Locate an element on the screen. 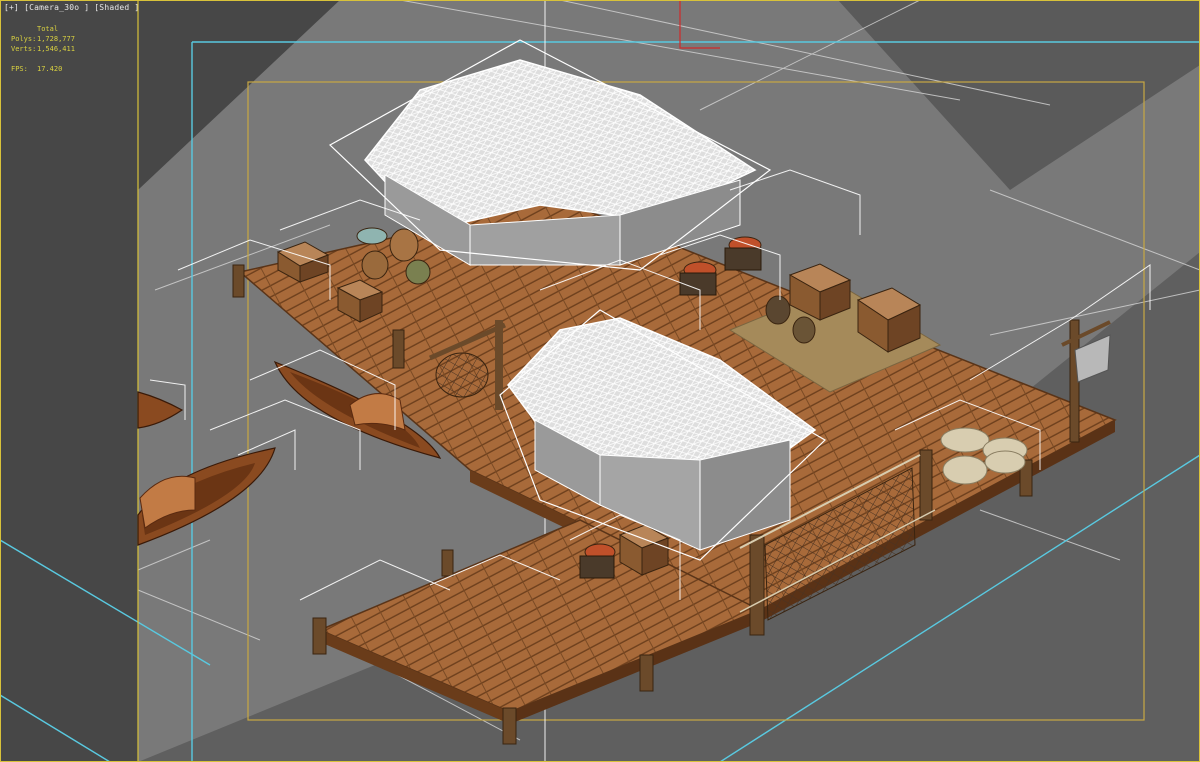 Image resolution: width=1200 pixels, height=762 pixels. stats-header: Total is located at coordinates (48, 29).